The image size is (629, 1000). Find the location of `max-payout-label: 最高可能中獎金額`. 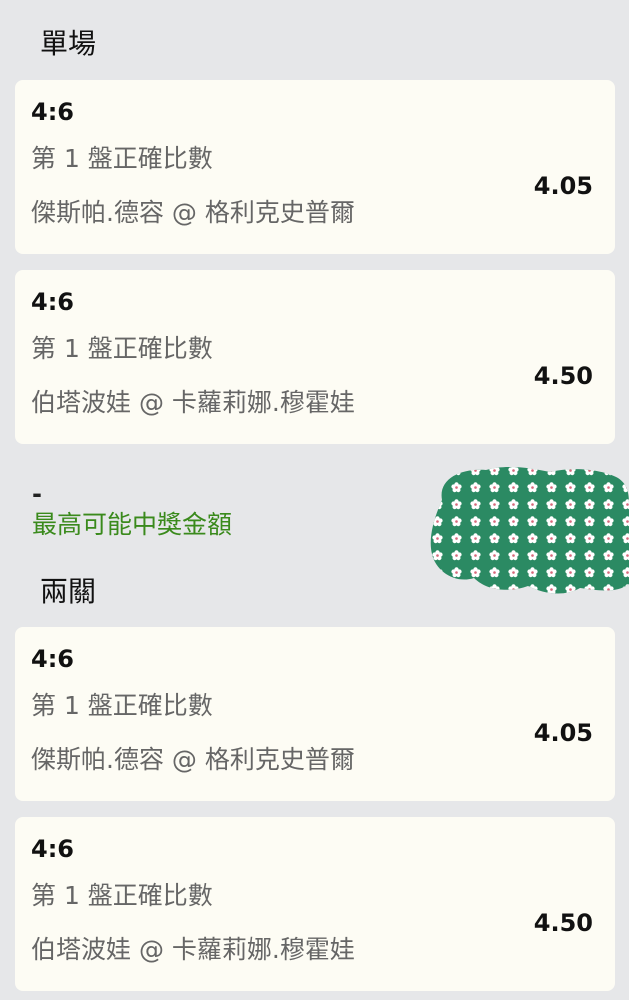

max-payout-label: 最高可能中獎金額 is located at coordinates (132, 524).